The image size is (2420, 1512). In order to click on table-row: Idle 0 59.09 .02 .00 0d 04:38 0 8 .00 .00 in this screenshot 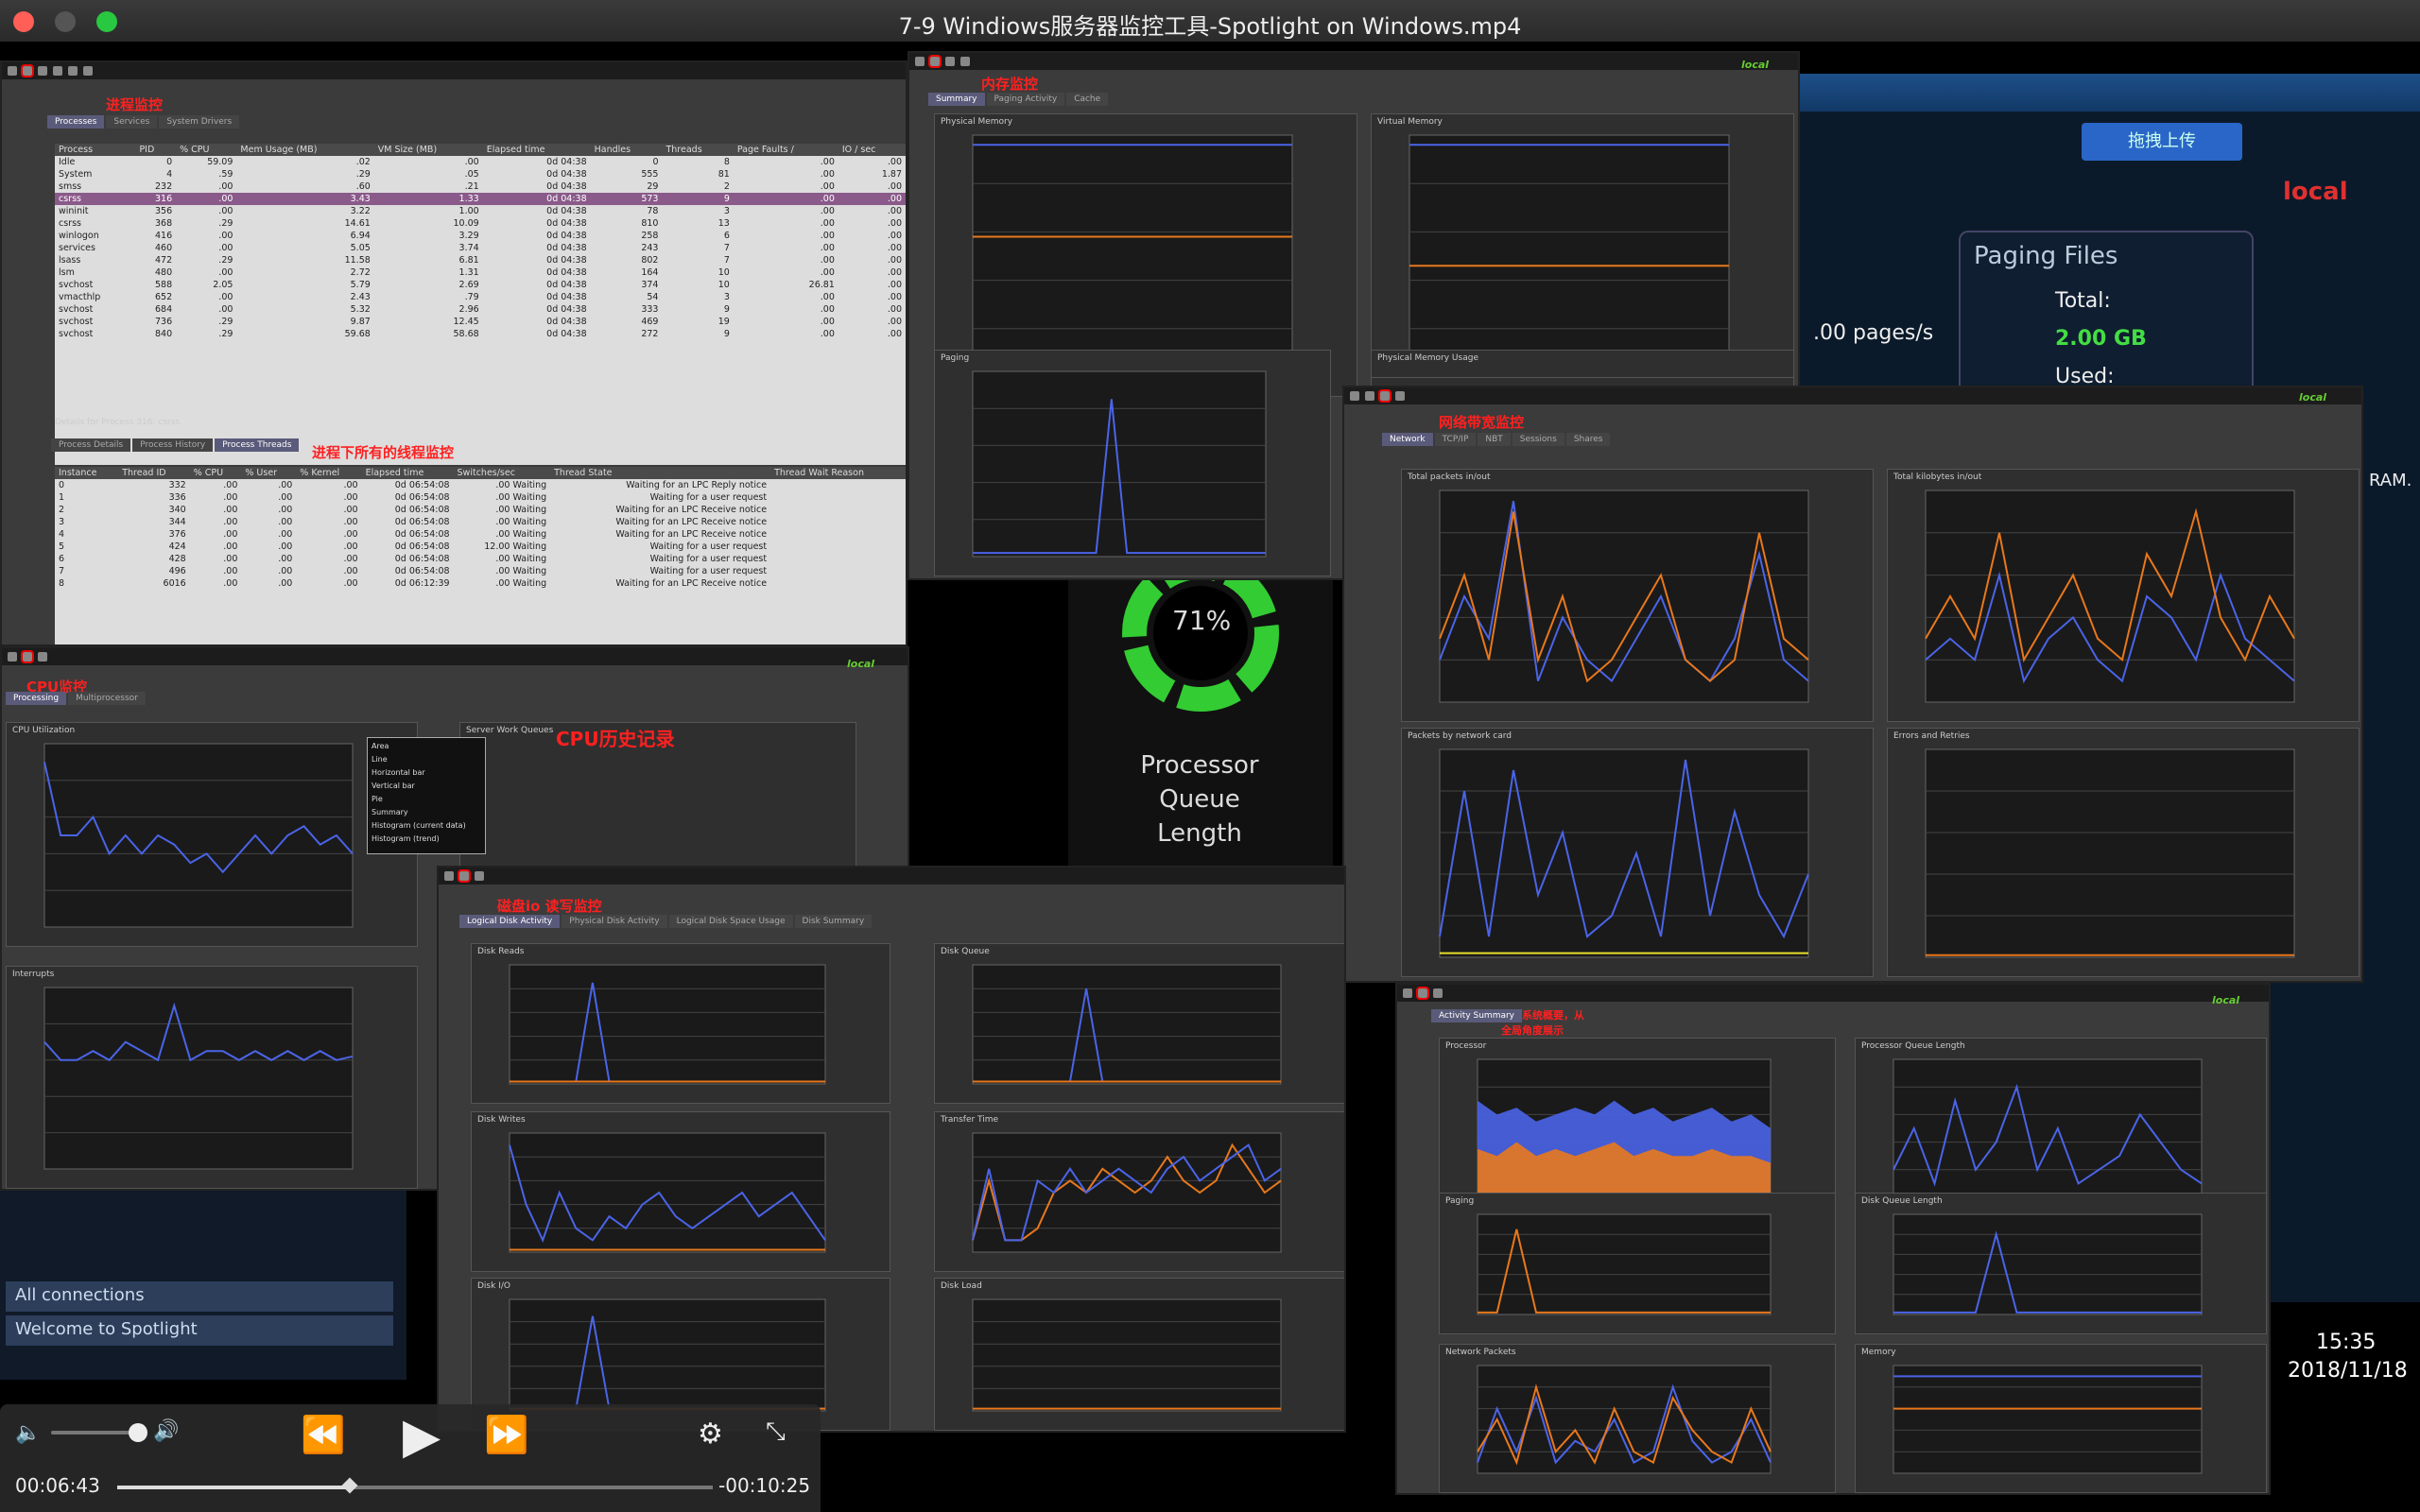, I will do `click(480, 162)`.